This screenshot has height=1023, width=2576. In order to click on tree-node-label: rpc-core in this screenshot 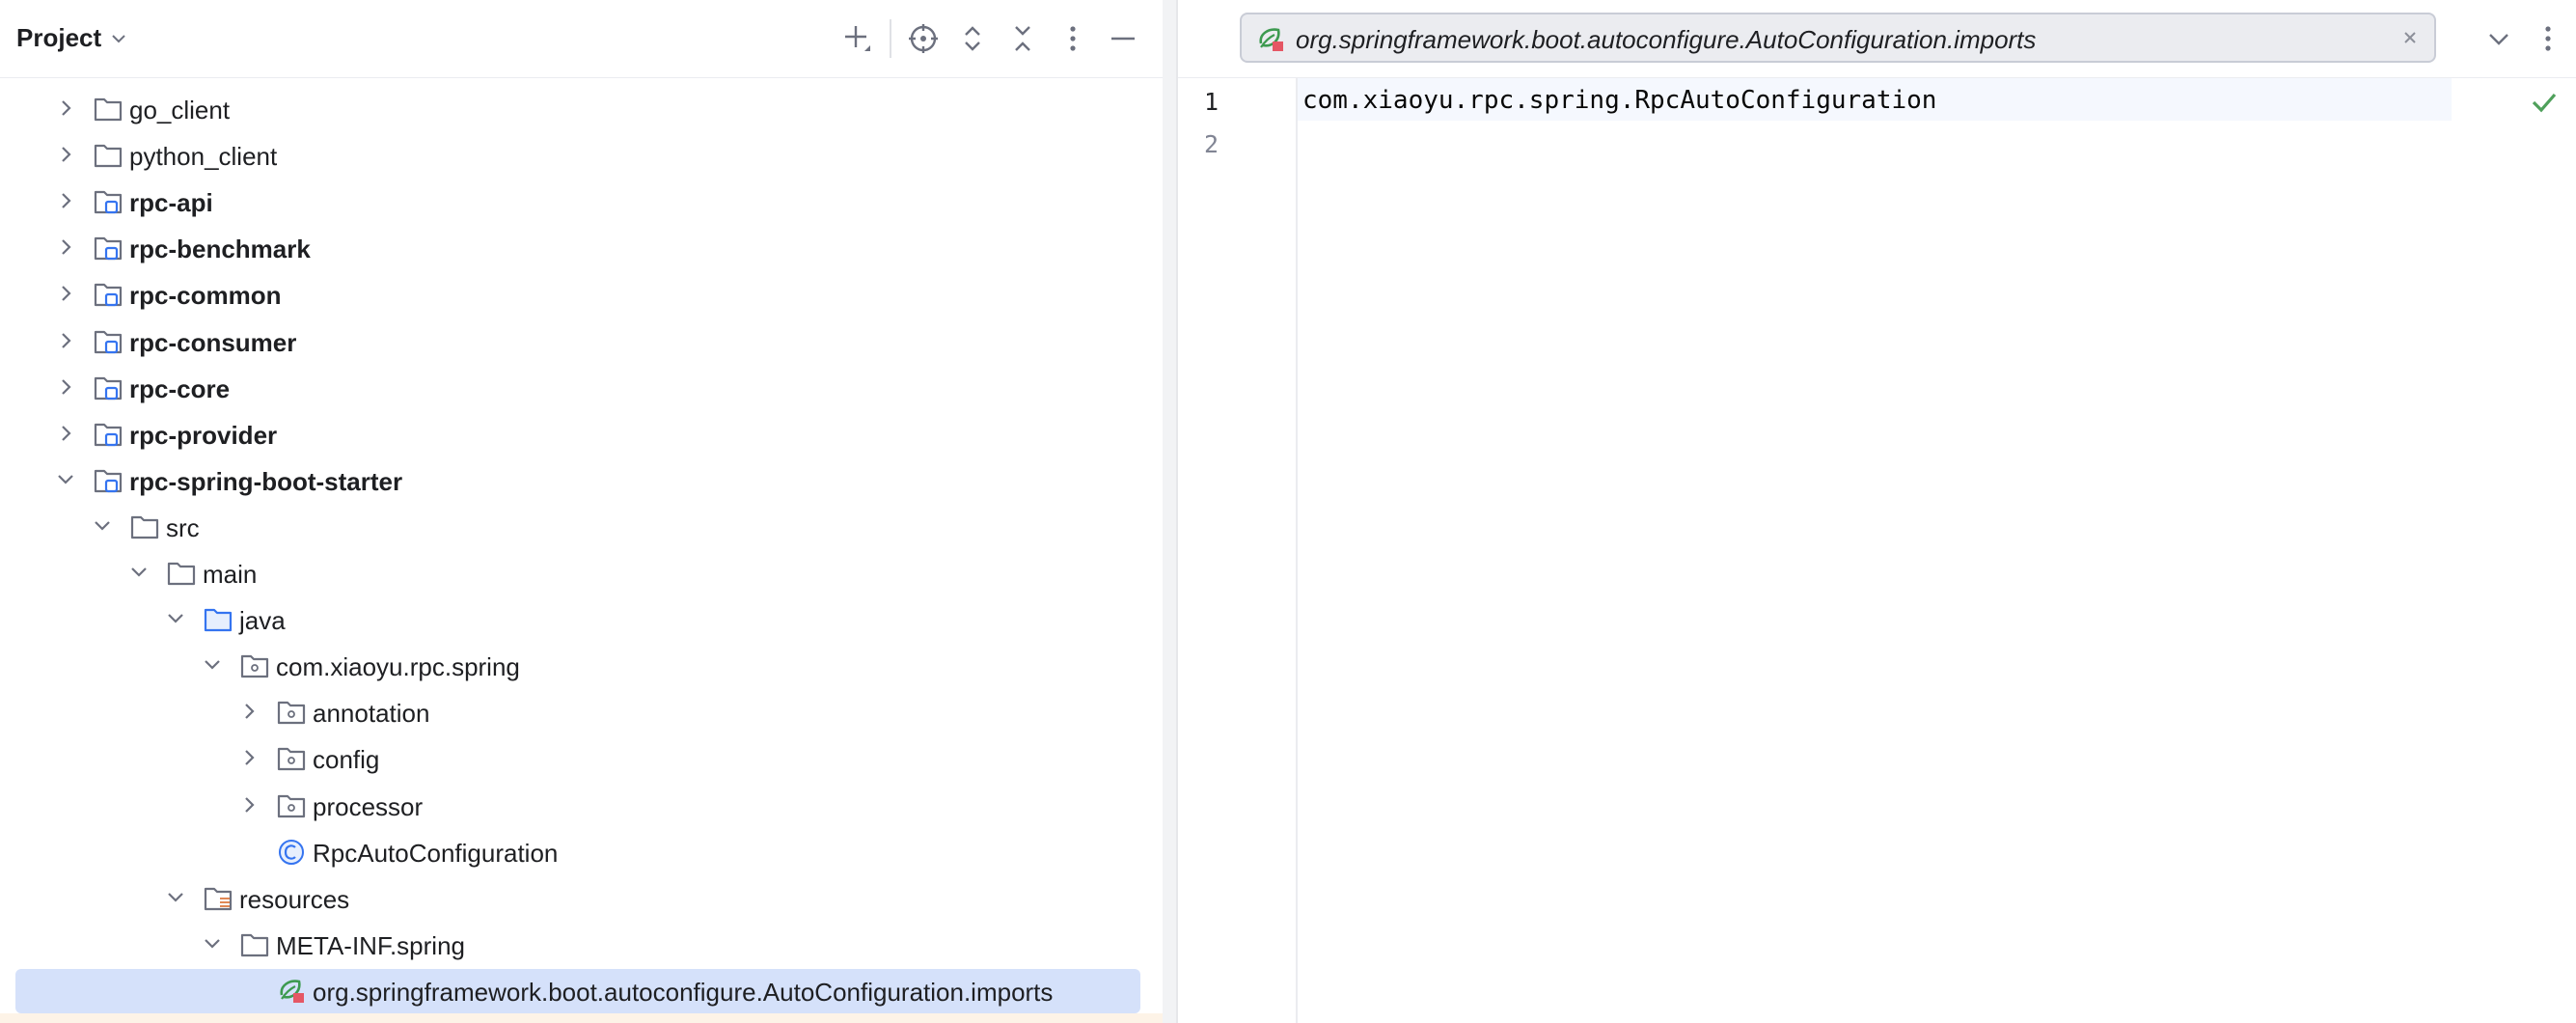, I will do `click(180, 388)`.